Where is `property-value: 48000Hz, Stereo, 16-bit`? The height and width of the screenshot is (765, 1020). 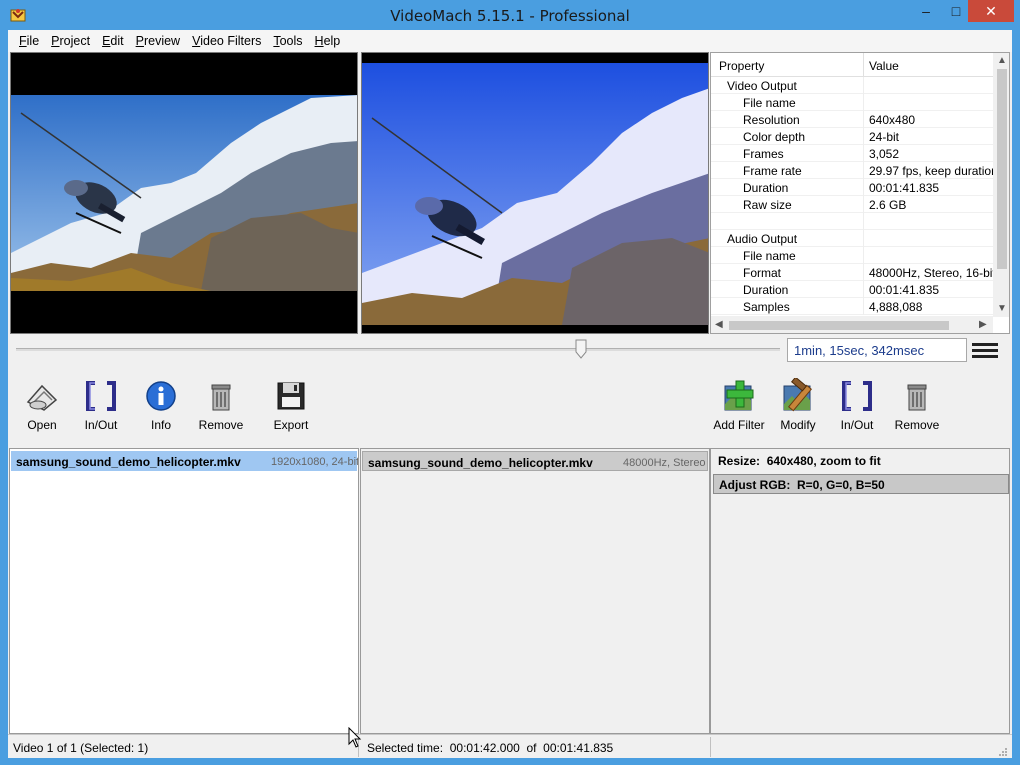 property-value: 48000Hz, Stereo, 16-bit is located at coordinates (932, 273).